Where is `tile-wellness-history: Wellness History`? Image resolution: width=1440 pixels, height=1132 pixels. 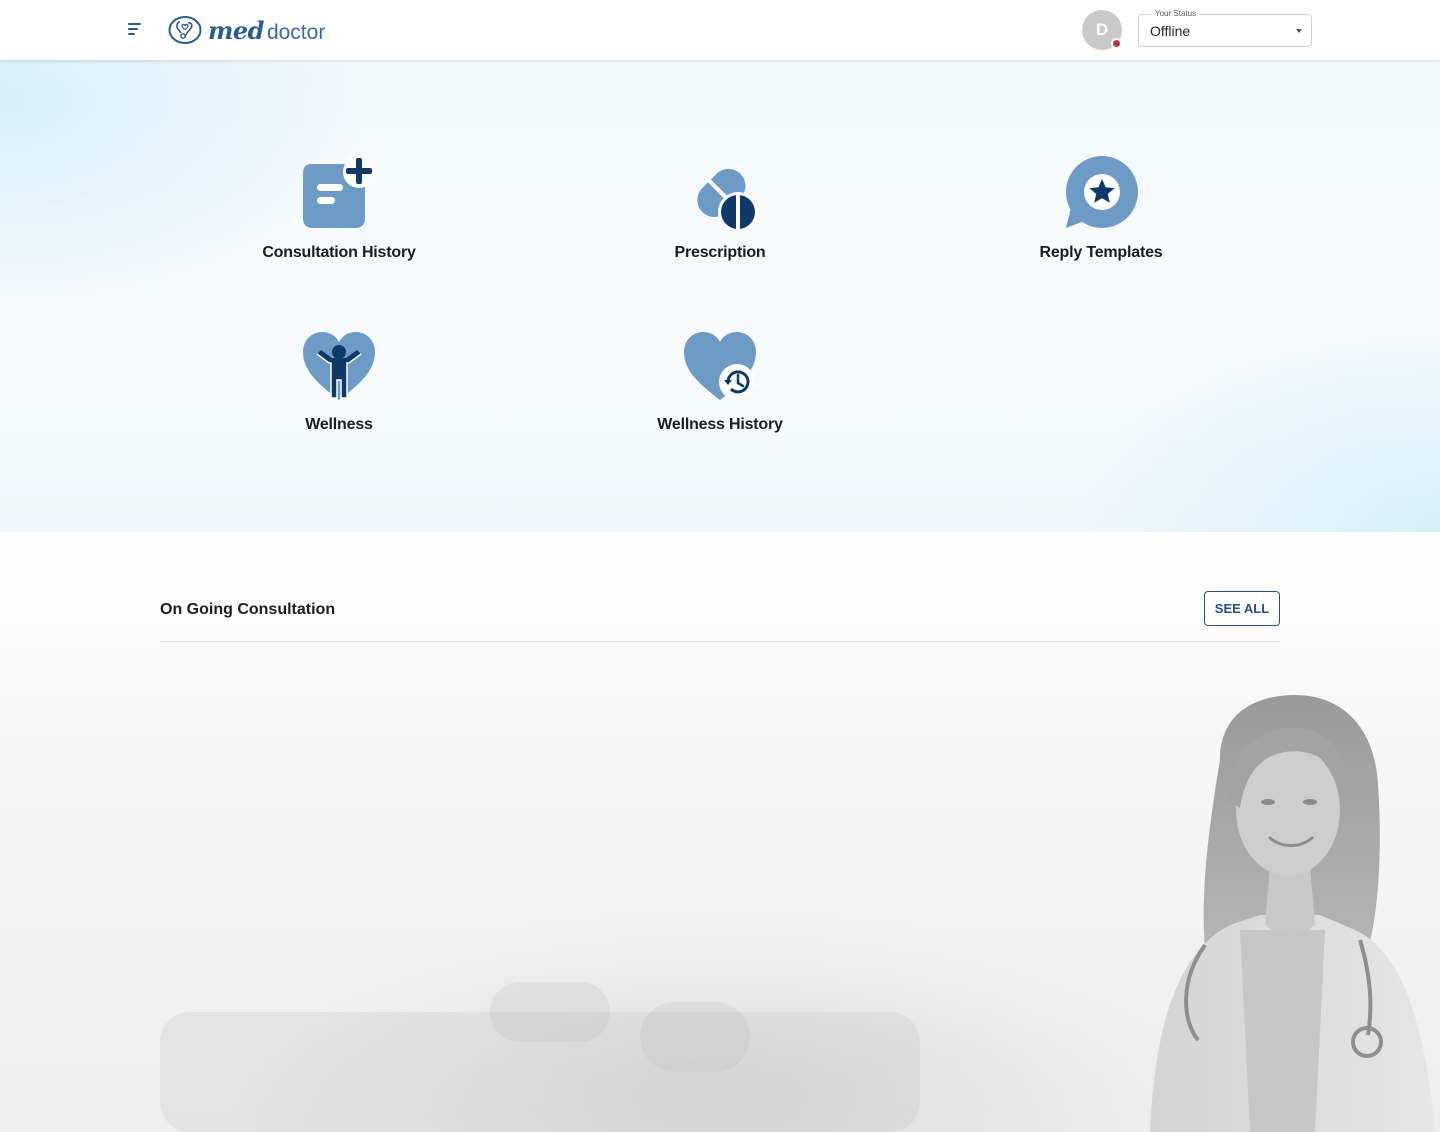
tile-wellness-history: Wellness History is located at coordinates (720, 382).